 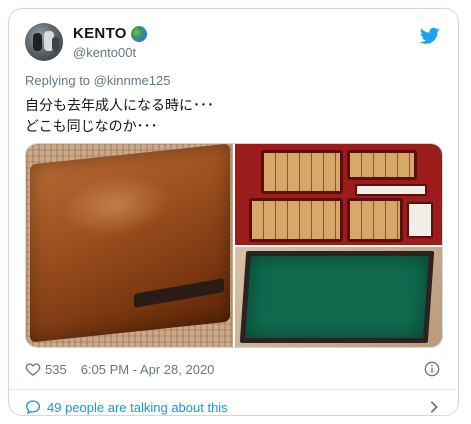 I want to click on name-row: KENTO, so click(x=110, y=33).